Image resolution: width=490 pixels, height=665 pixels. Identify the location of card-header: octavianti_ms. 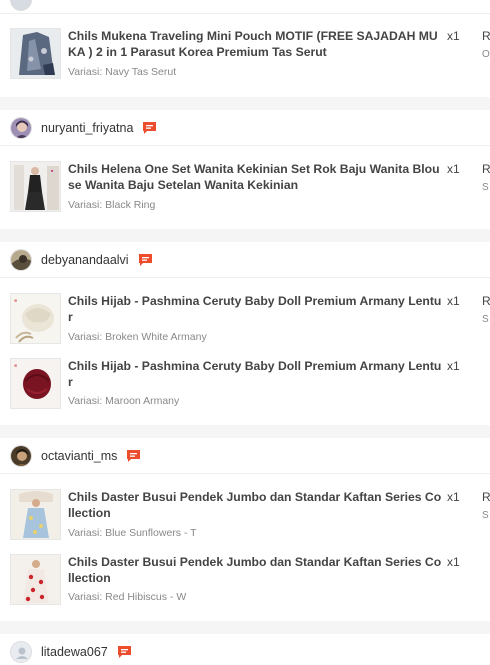
(245, 456).